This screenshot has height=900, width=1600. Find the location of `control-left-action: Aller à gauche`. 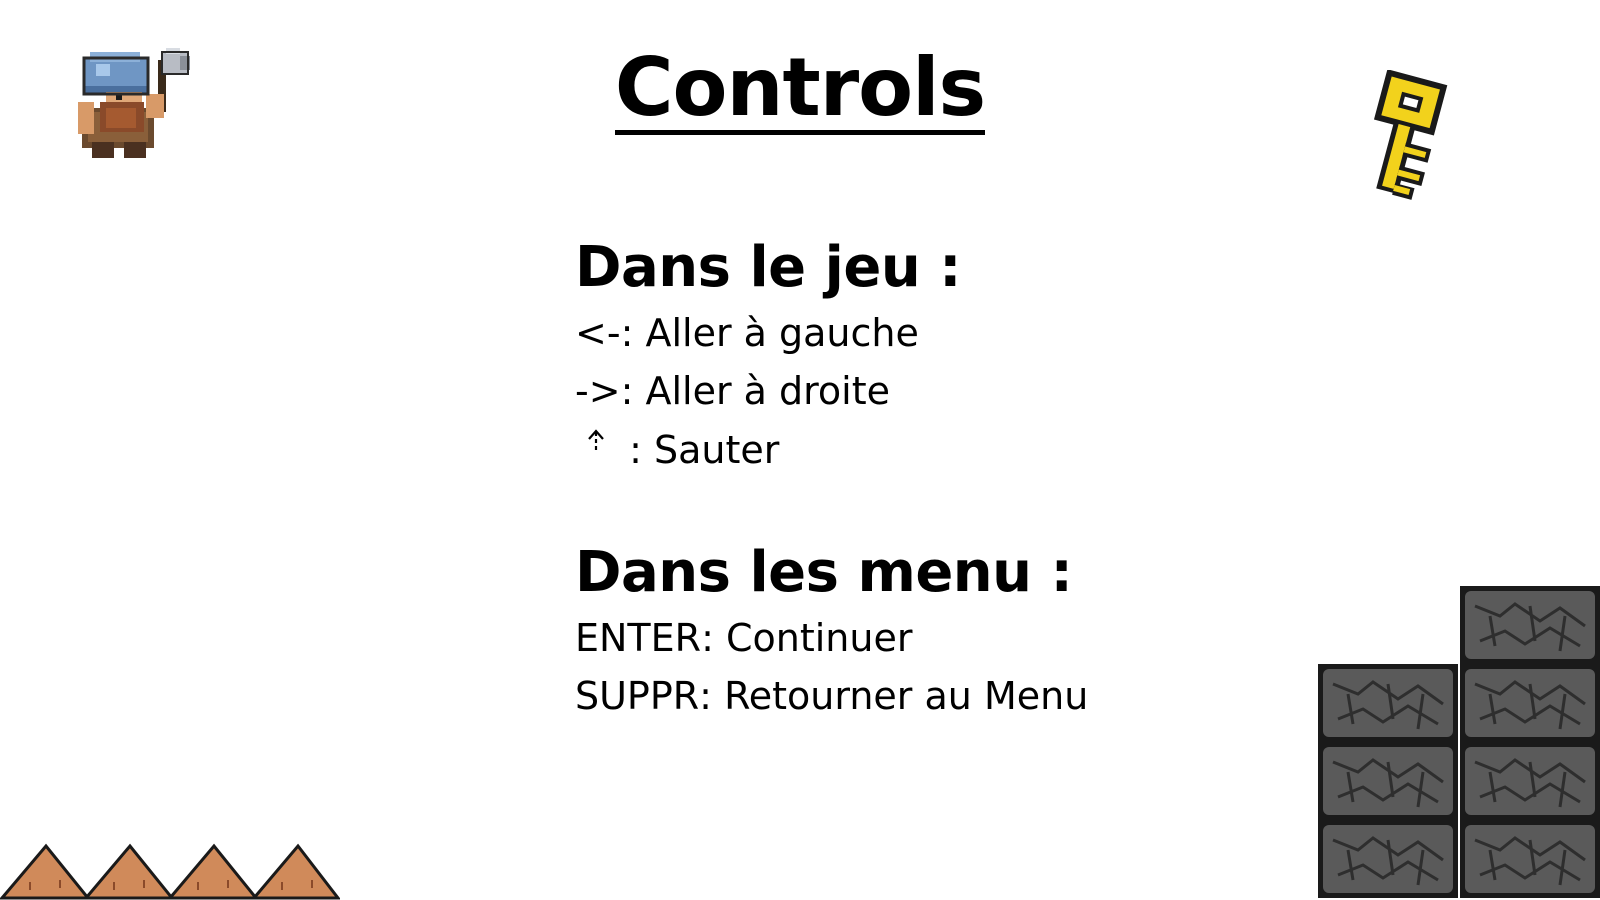

control-left-action: Aller à gauche is located at coordinates (782, 333).